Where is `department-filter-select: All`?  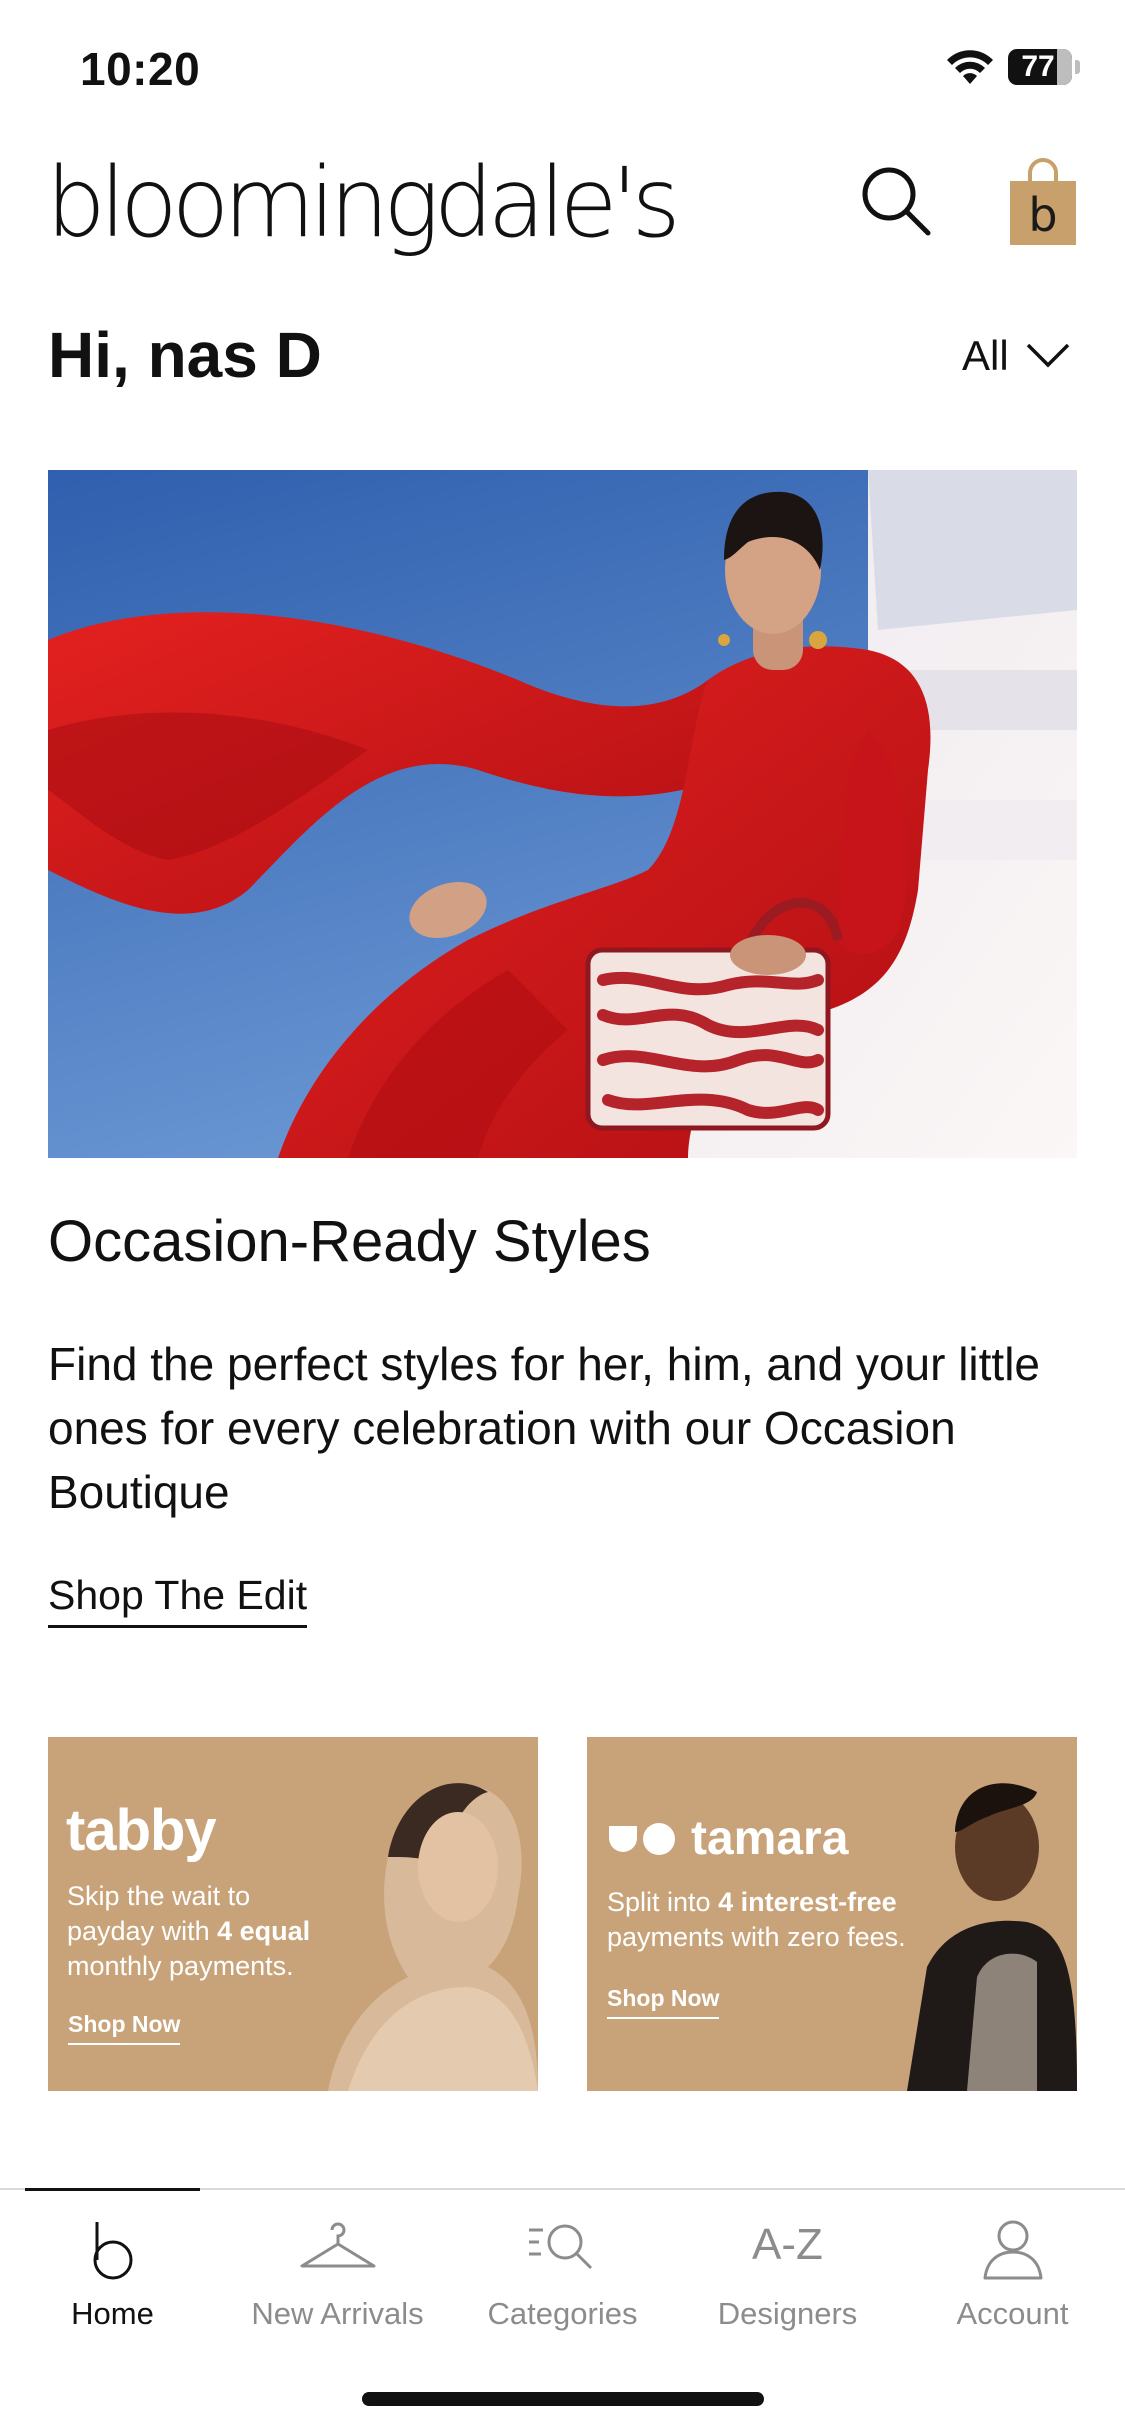 department-filter-select: All is located at coordinates (1016, 356).